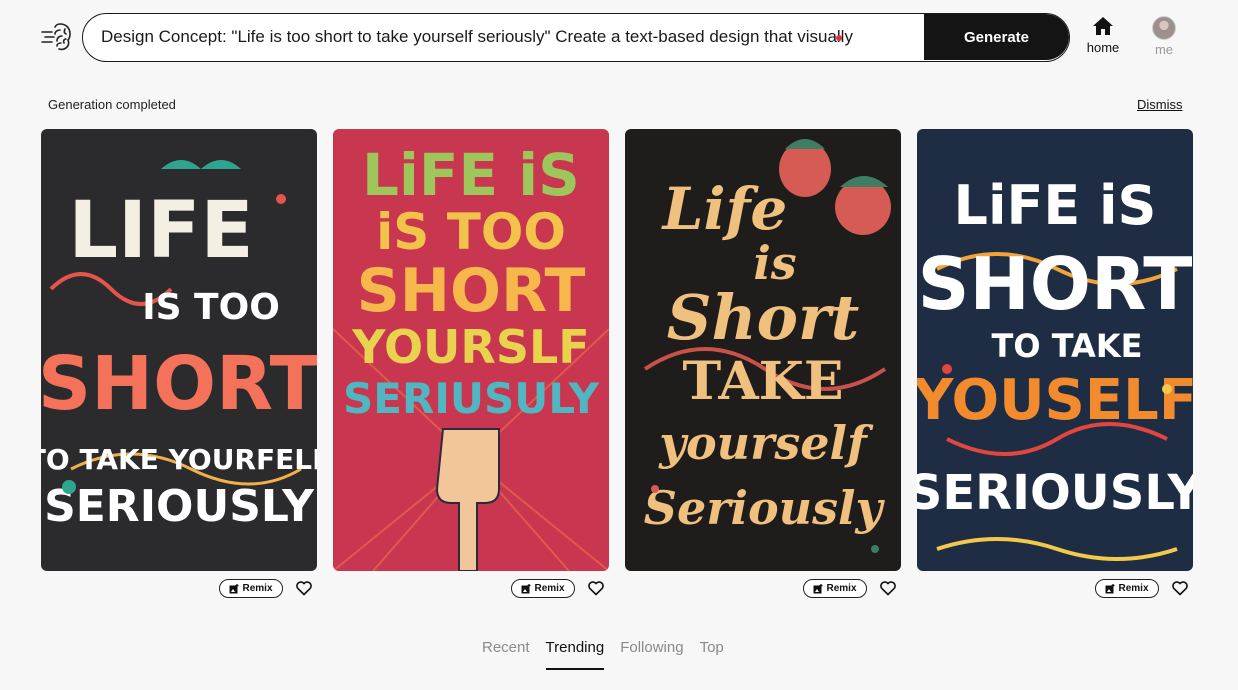  Describe the element at coordinates (839, 38) in the screenshot. I see `recording-dot` at that location.